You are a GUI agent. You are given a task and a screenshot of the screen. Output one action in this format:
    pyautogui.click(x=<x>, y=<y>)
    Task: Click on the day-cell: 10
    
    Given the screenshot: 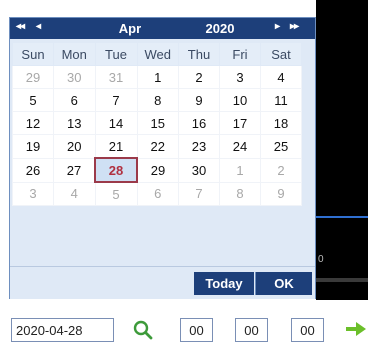 What is the action you would take?
    pyautogui.click(x=240, y=100)
    